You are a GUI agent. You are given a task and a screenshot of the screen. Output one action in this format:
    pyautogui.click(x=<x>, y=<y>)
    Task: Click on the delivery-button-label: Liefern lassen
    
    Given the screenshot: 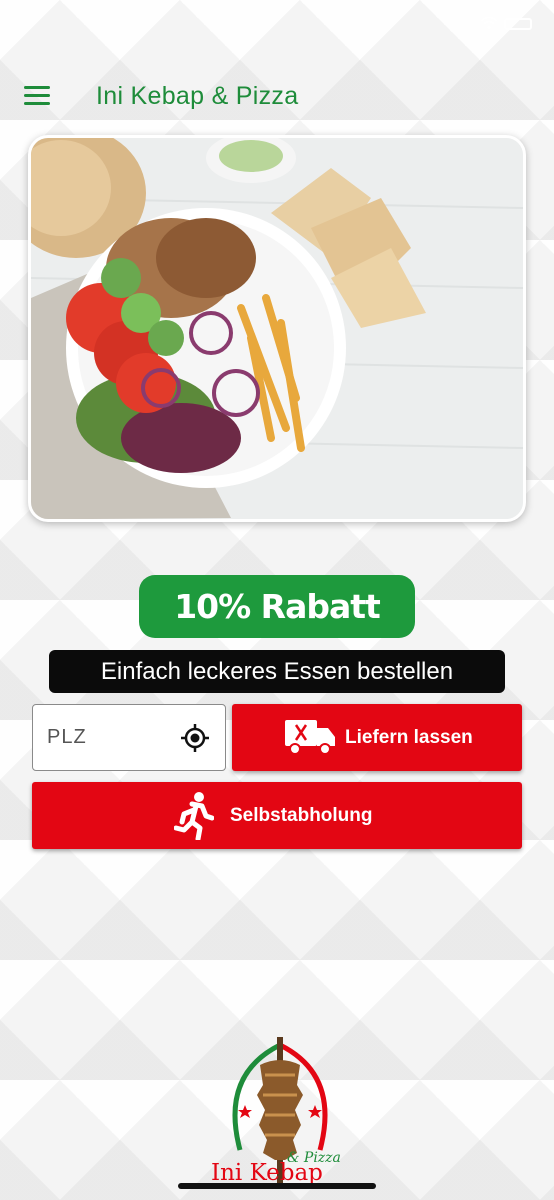 What is the action you would take?
    pyautogui.click(x=409, y=737)
    